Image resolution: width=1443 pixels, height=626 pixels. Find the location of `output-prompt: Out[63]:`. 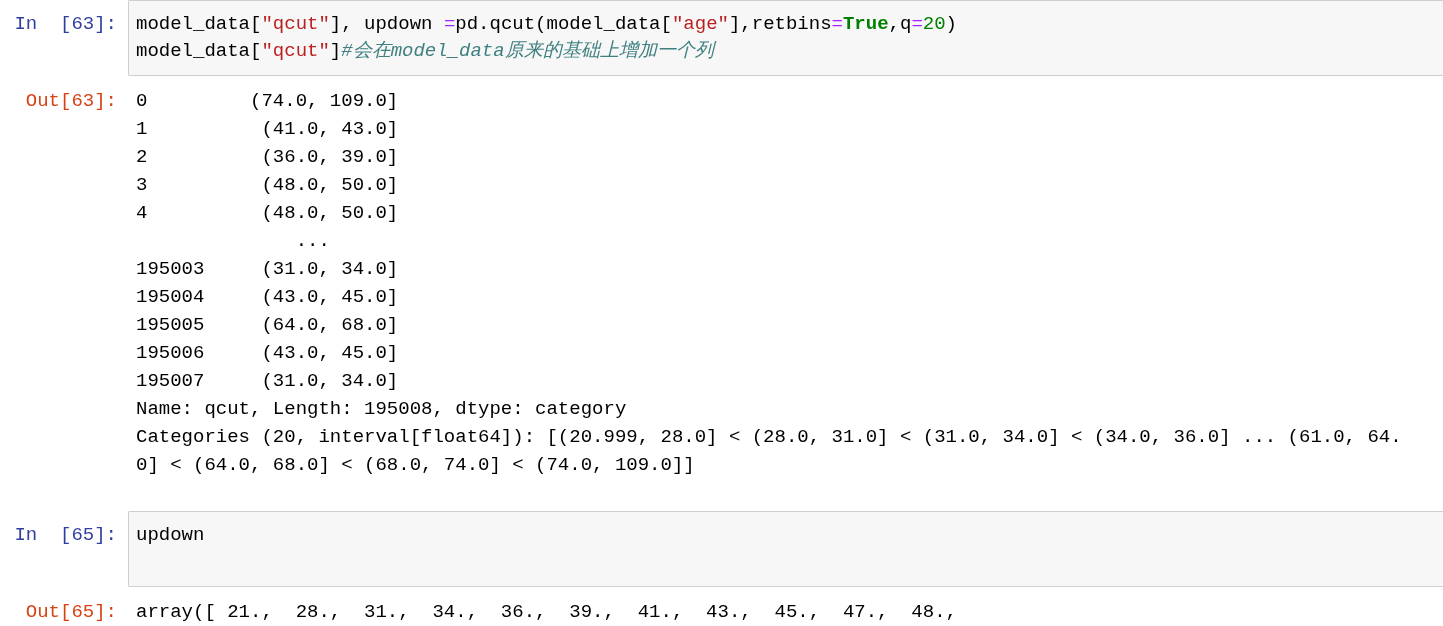

output-prompt: Out[63]: is located at coordinates (71, 101).